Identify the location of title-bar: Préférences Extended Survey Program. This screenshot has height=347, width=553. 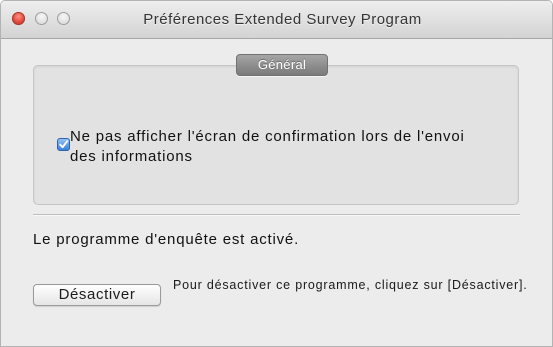
(276, 20).